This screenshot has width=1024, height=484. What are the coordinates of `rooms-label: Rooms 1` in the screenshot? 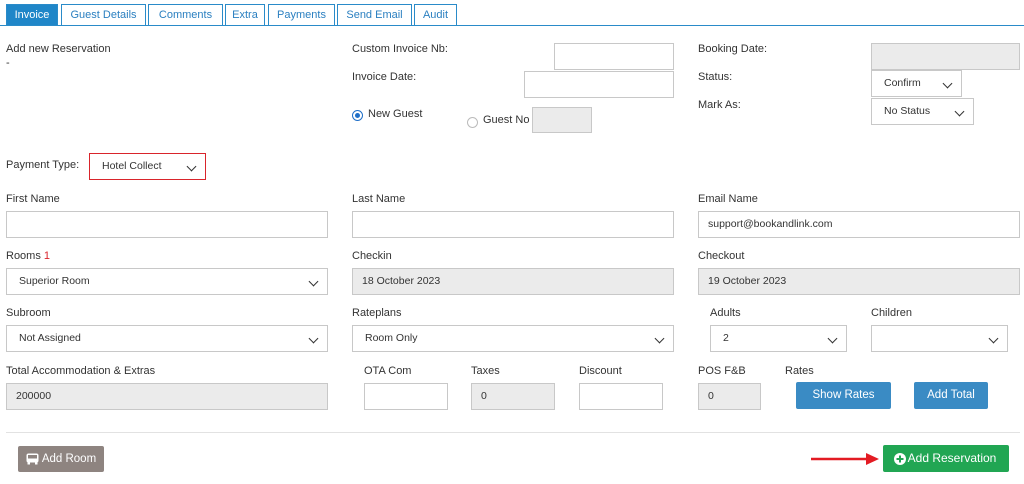 It's located at (28, 256).